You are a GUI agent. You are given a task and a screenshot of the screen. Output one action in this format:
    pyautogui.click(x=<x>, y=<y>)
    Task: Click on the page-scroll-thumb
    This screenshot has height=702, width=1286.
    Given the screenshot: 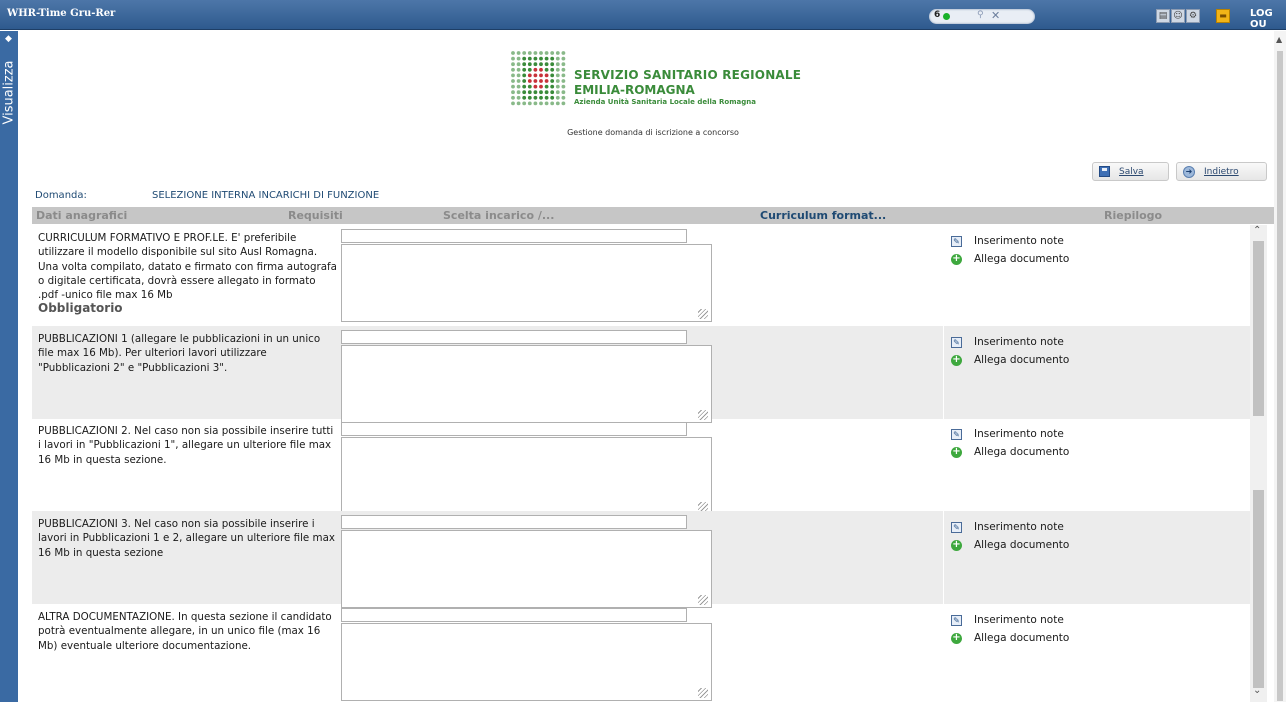 What is the action you would take?
    pyautogui.click(x=1280, y=376)
    